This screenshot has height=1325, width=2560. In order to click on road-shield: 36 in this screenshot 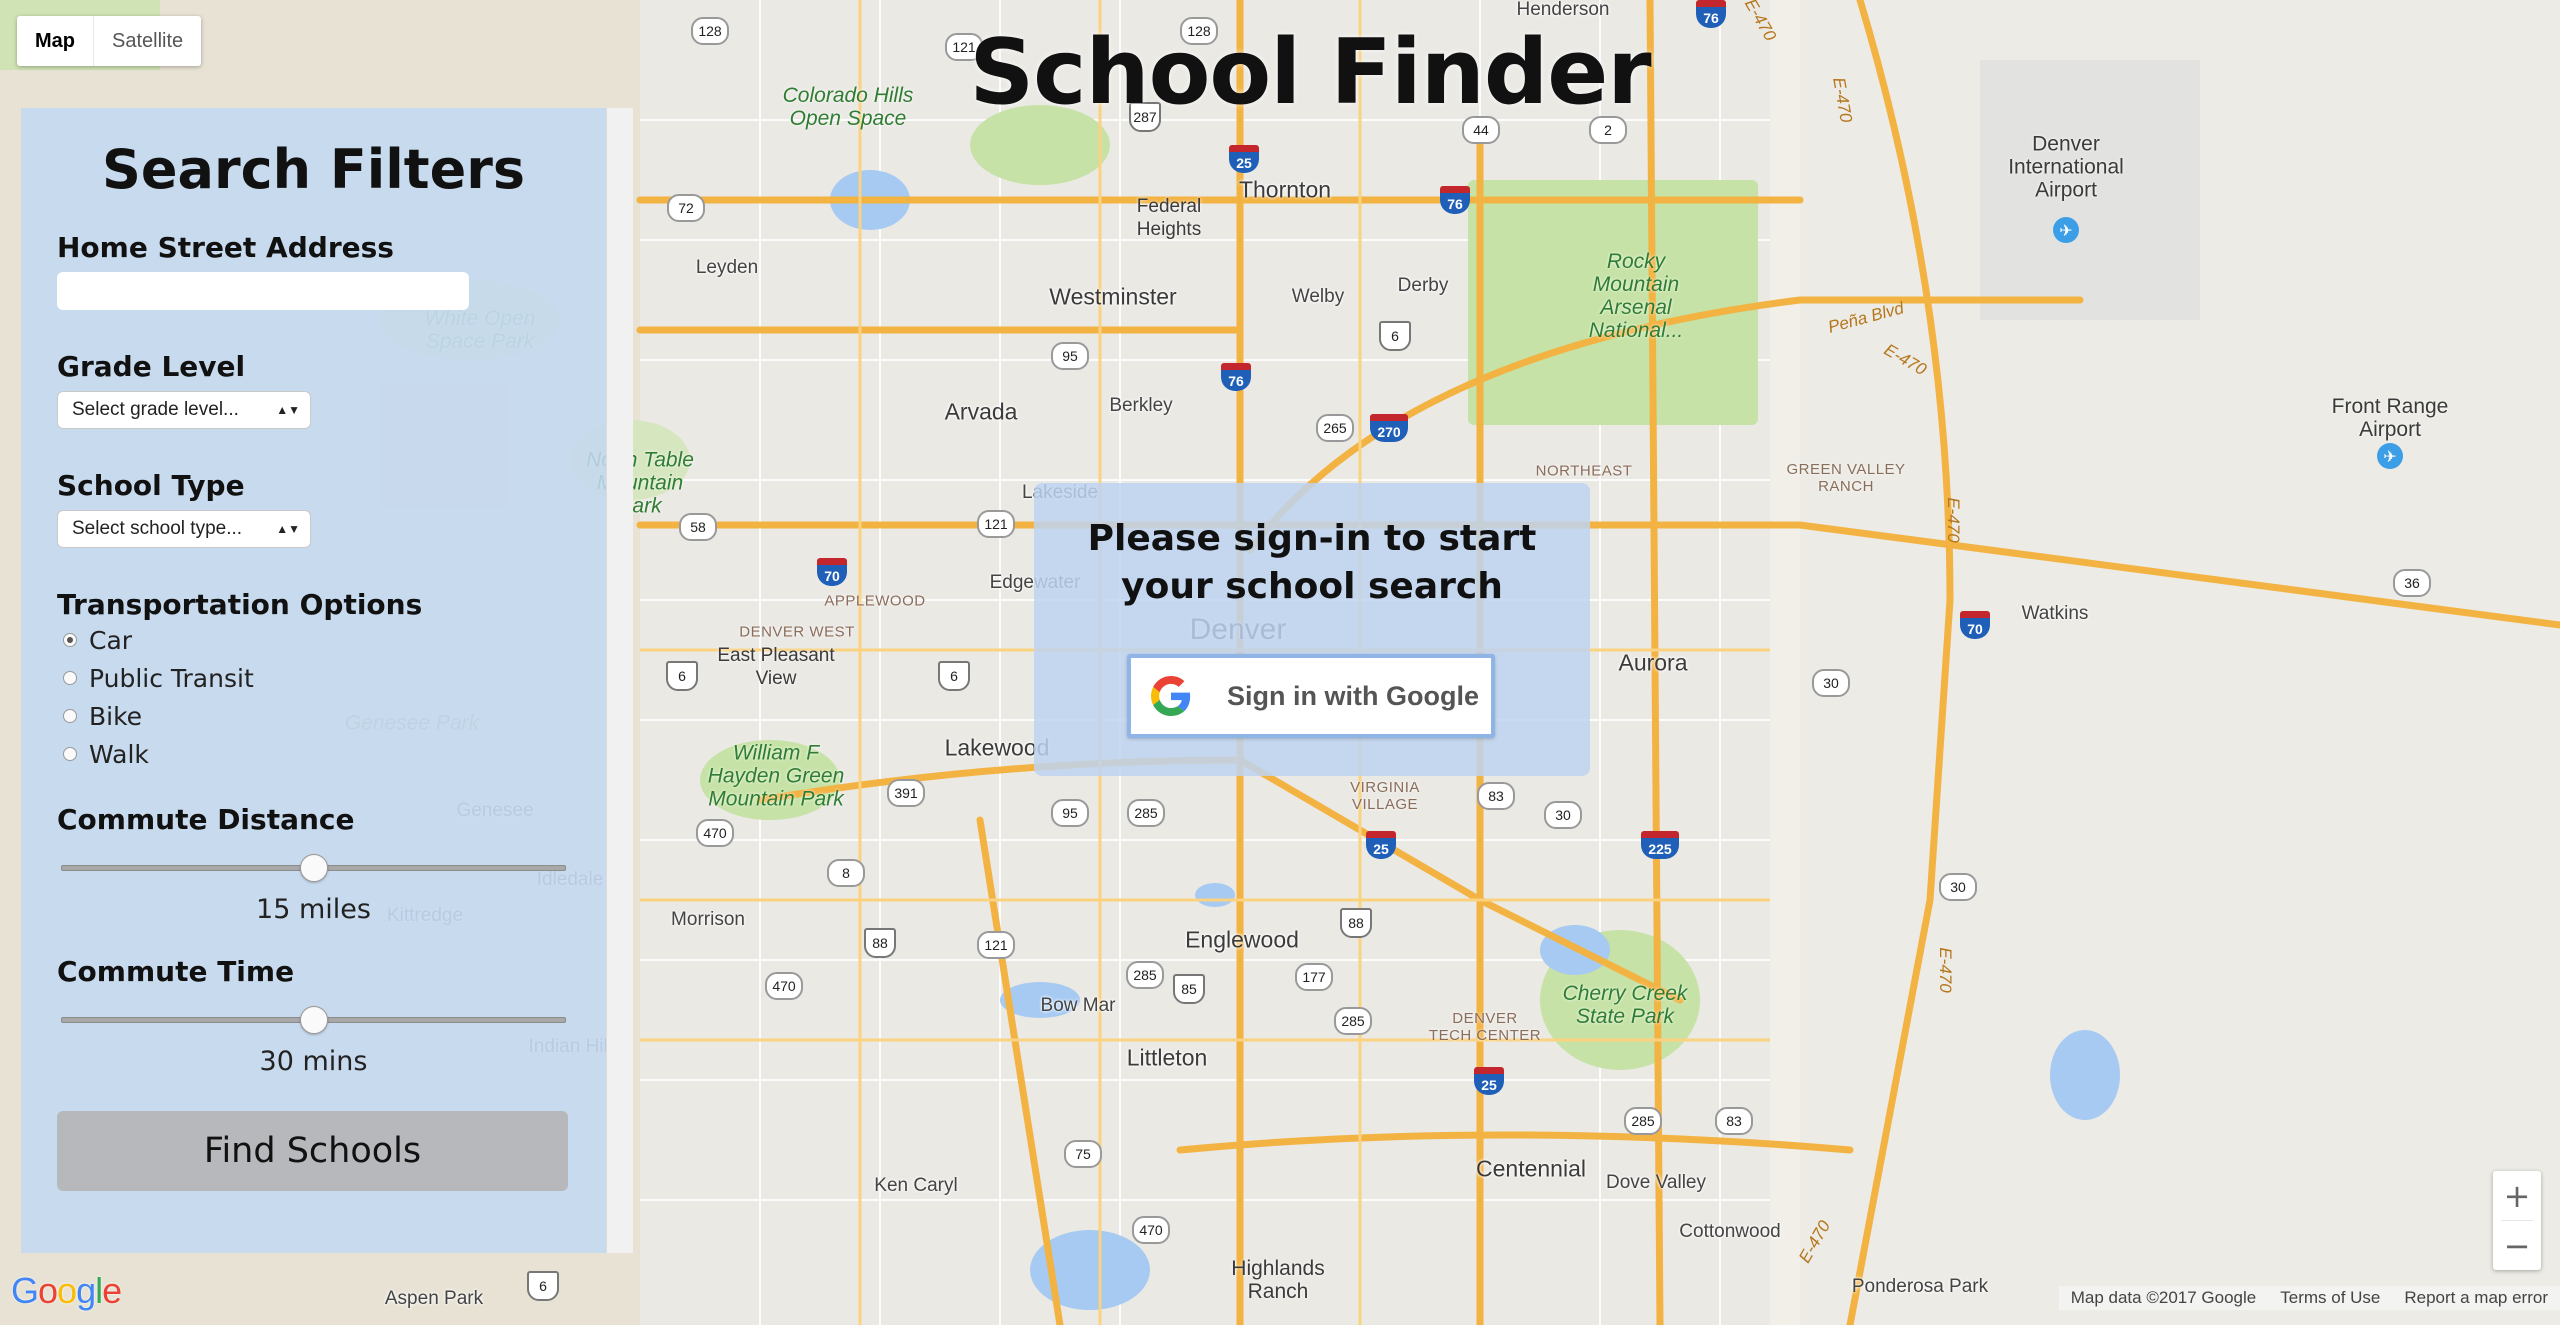, I will do `click(2412, 583)`.